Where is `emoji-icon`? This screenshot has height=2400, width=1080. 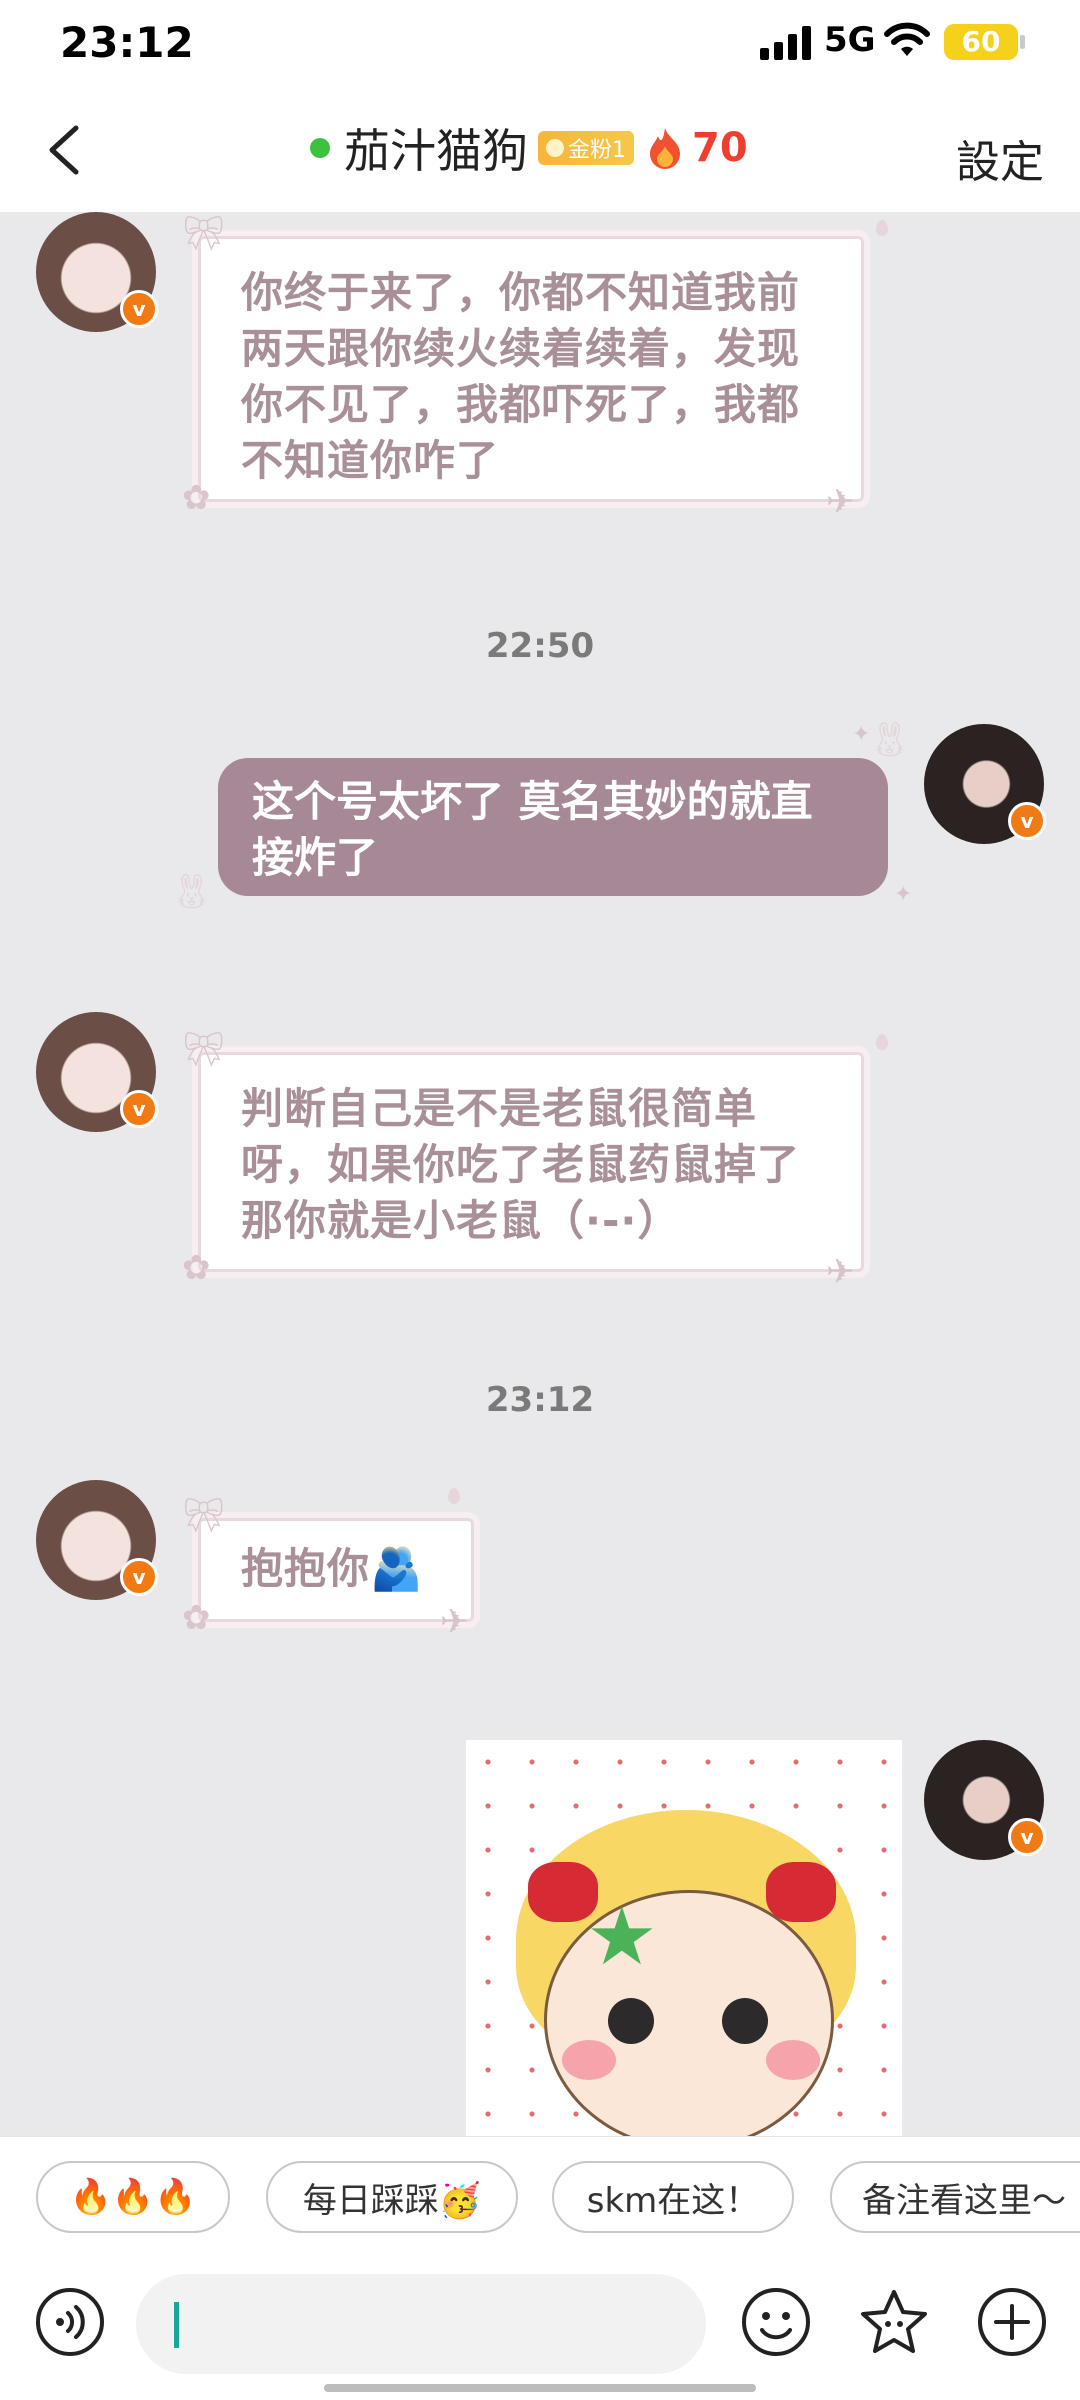
emoji-icon is located at coordinates (776, 2322).